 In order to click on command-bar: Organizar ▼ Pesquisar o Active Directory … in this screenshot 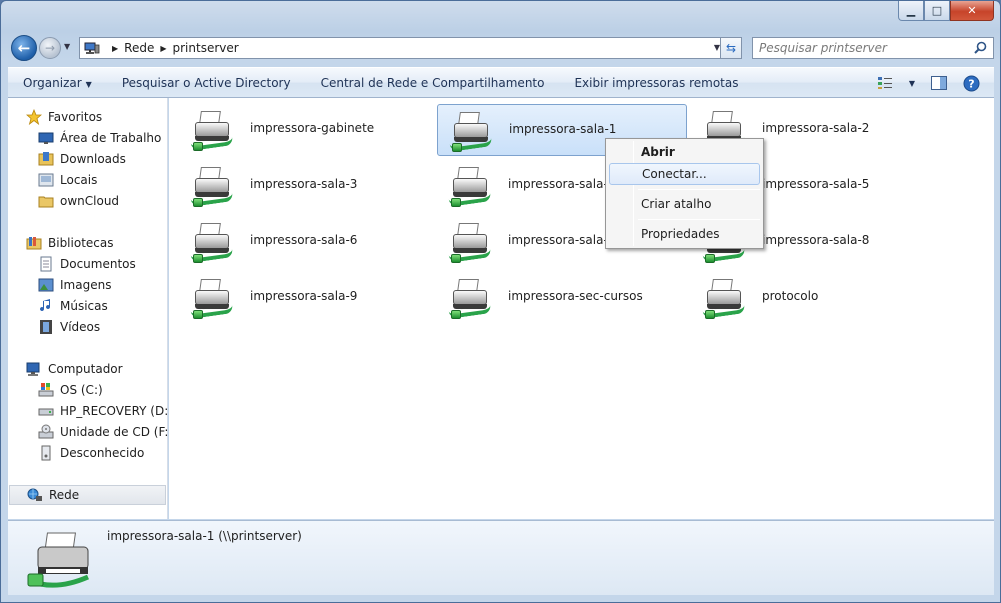, I will do `click(501, 82)`.